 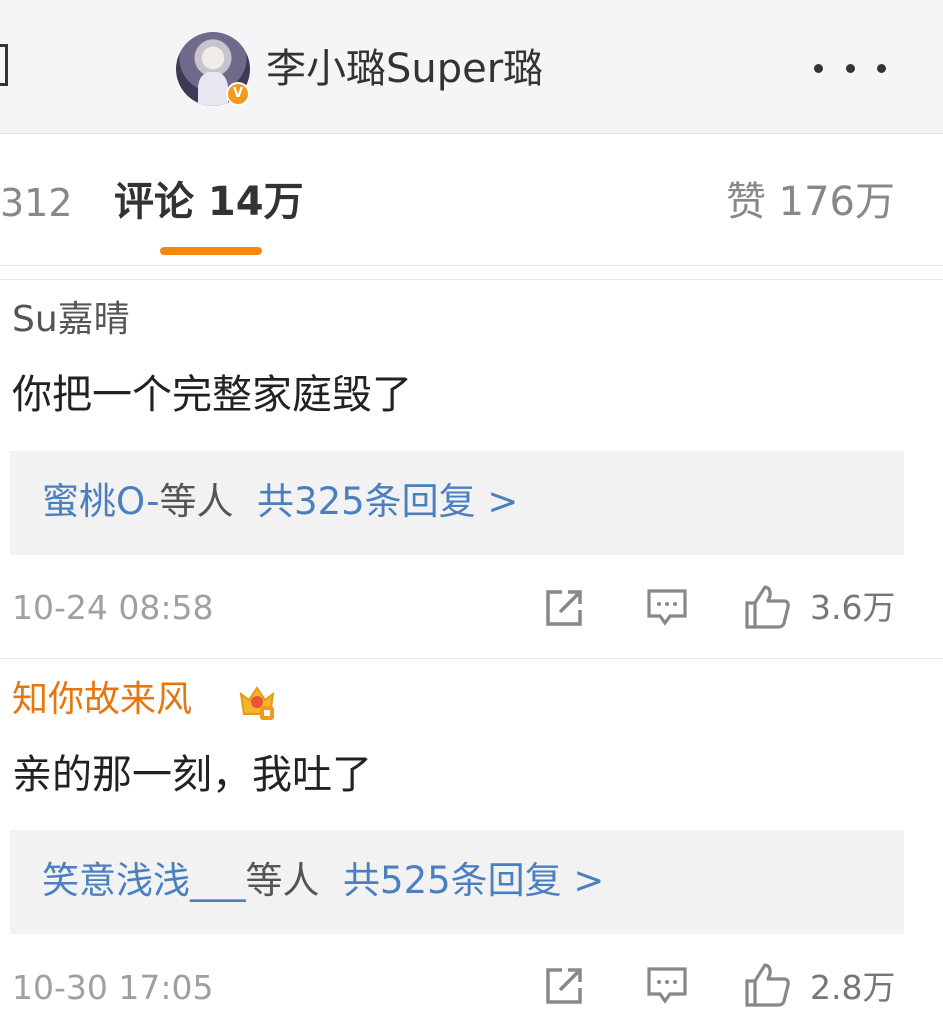 What do you see at coordinates (853, 987) in the screenshot?
I see `like-count: 2.8万` at bounding box center [853, 987].